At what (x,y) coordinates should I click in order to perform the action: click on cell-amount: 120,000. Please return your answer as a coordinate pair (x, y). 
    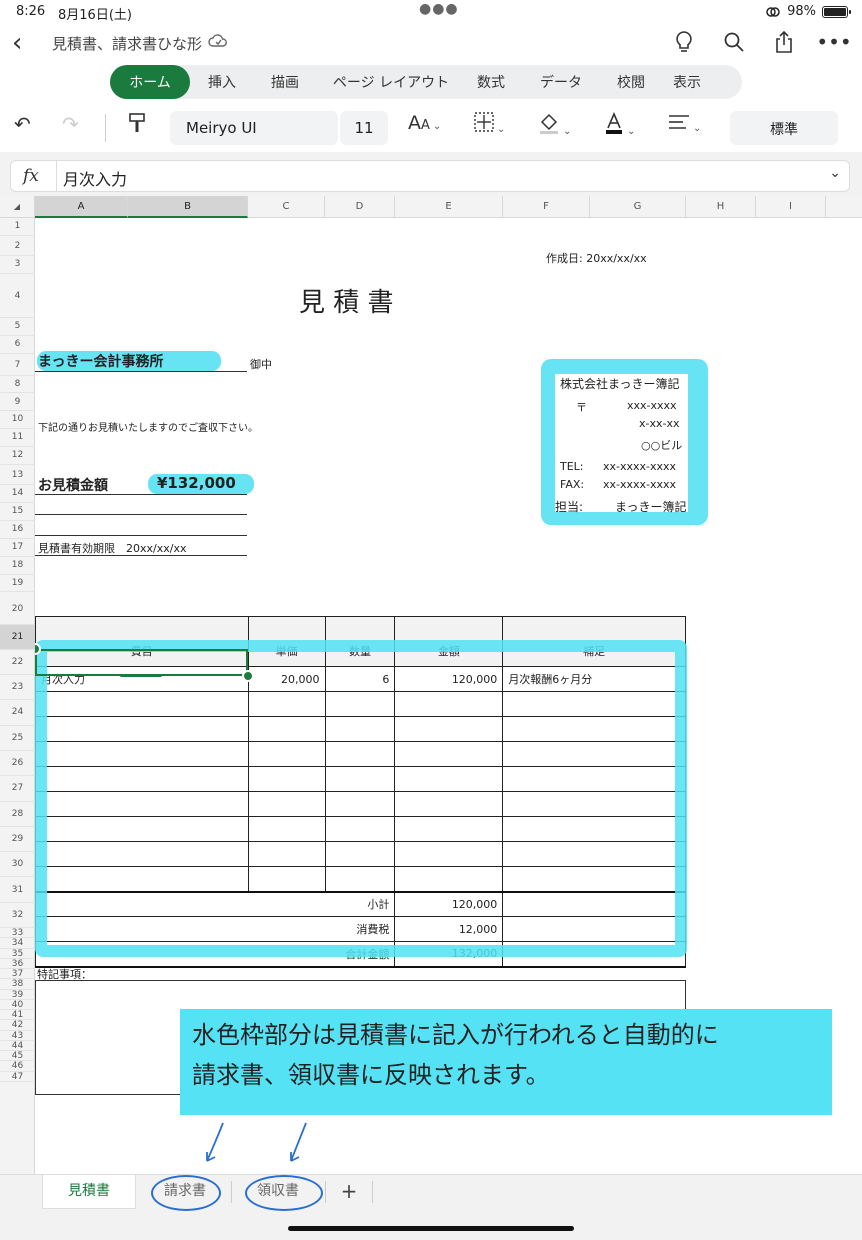
    Looking at the image, I should click on (449, 679).